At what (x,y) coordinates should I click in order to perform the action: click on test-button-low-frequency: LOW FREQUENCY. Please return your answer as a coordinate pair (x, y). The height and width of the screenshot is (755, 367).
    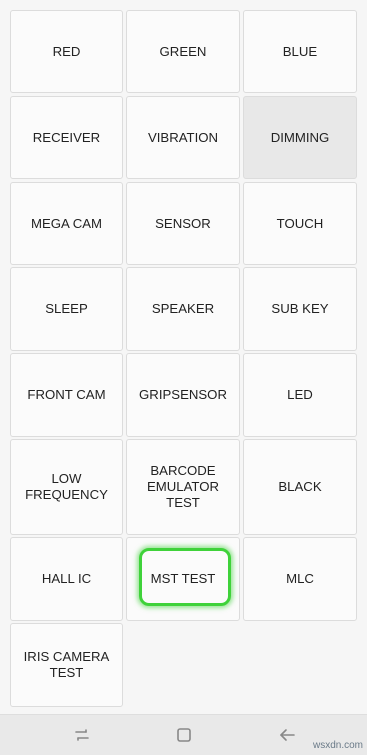
    Looking at the image, I should click on (66, 487).